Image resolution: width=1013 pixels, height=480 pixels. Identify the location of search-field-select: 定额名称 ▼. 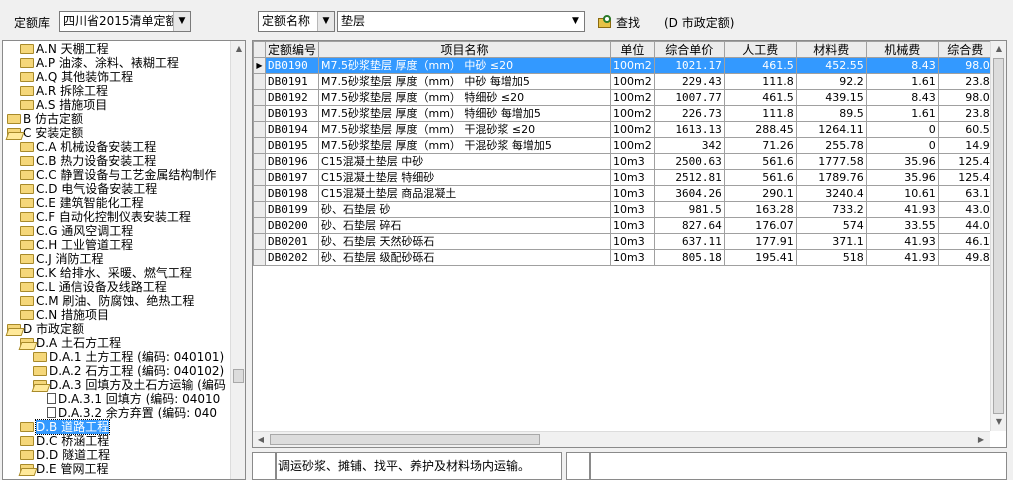
(296, 21).